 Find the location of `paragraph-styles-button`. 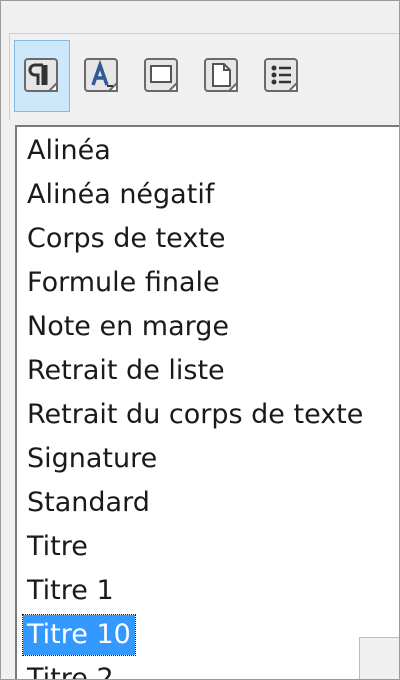

paragraph-styles-button is located at coordinates (42, 76).